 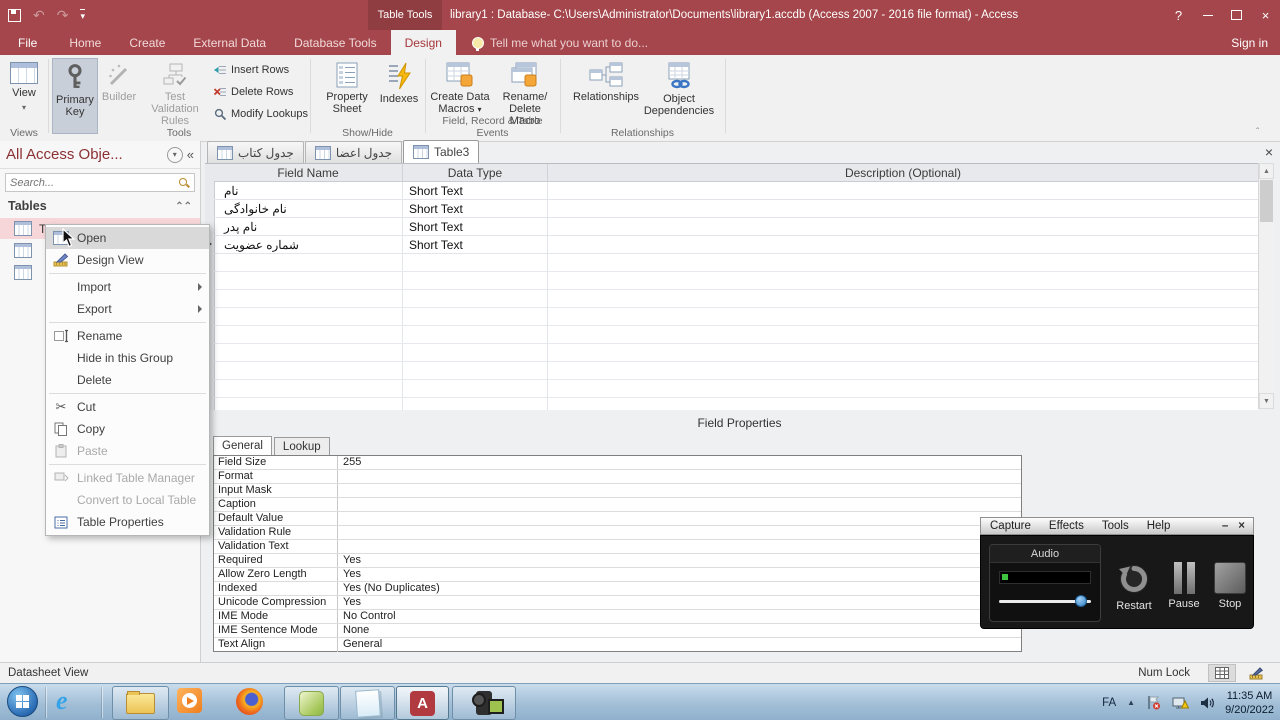 I want to click on recorder-title-bar: Capture Effects Tools Help – ×, so click(x=1117, y=526).